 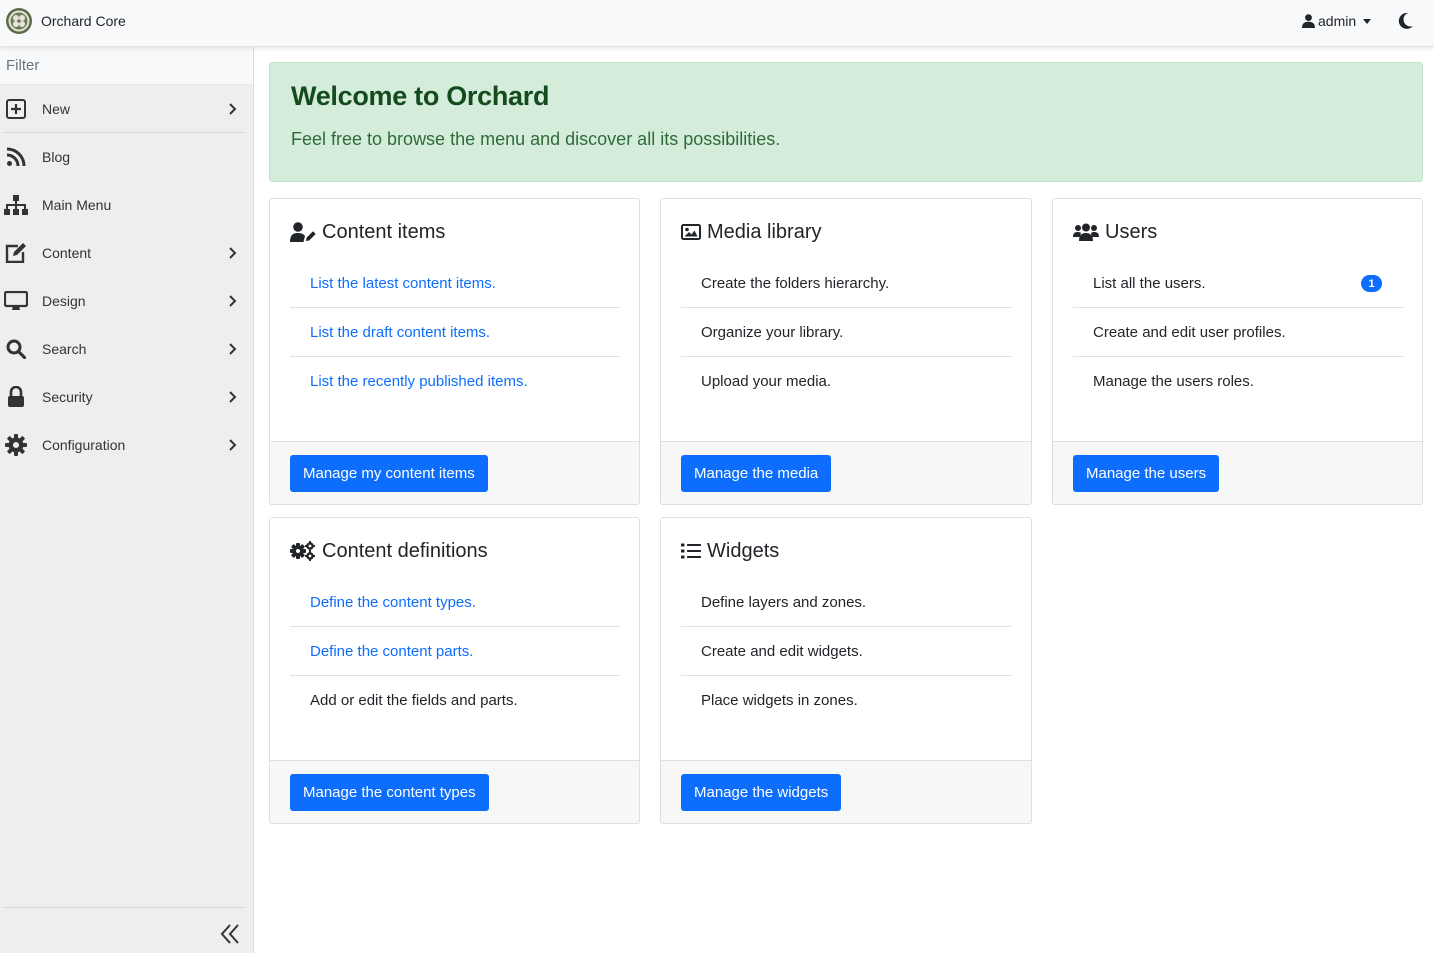 What do you see at coordinates (126, 253) in the screenshot?
I see `sidebar-item-content: Content` at bounding box center [126, 253].